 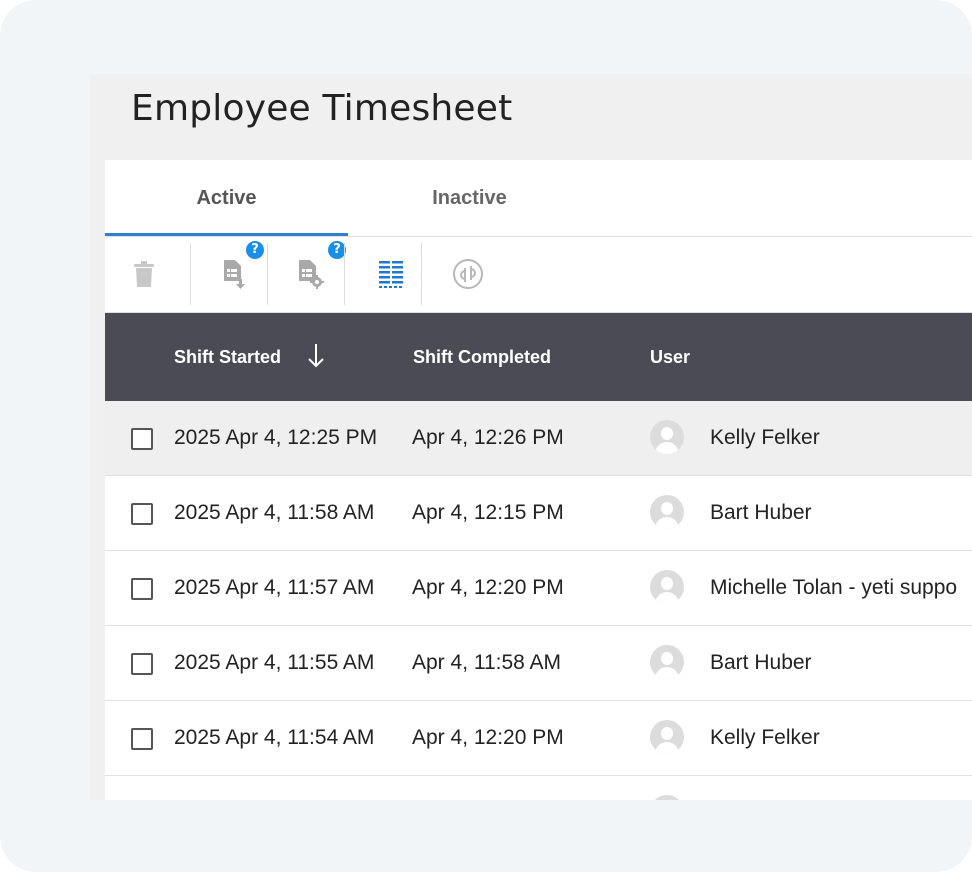 What do you see at coordinates (482, 357) in the screenshot?
I see `column-header-shift-completed: Shift Completed` at bounding box center [482, 357].